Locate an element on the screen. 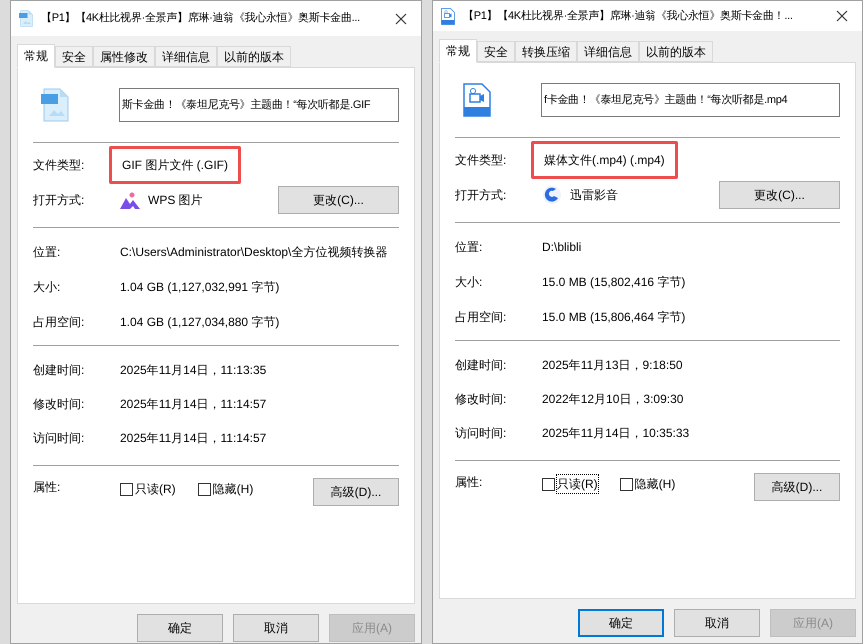 The width and height of the screenshot is (863, 644). file-name-field: f卡金曲！《泰坦尼克号》主题曲！“每次听都是.mp4 is located at coordinates (690, 100).